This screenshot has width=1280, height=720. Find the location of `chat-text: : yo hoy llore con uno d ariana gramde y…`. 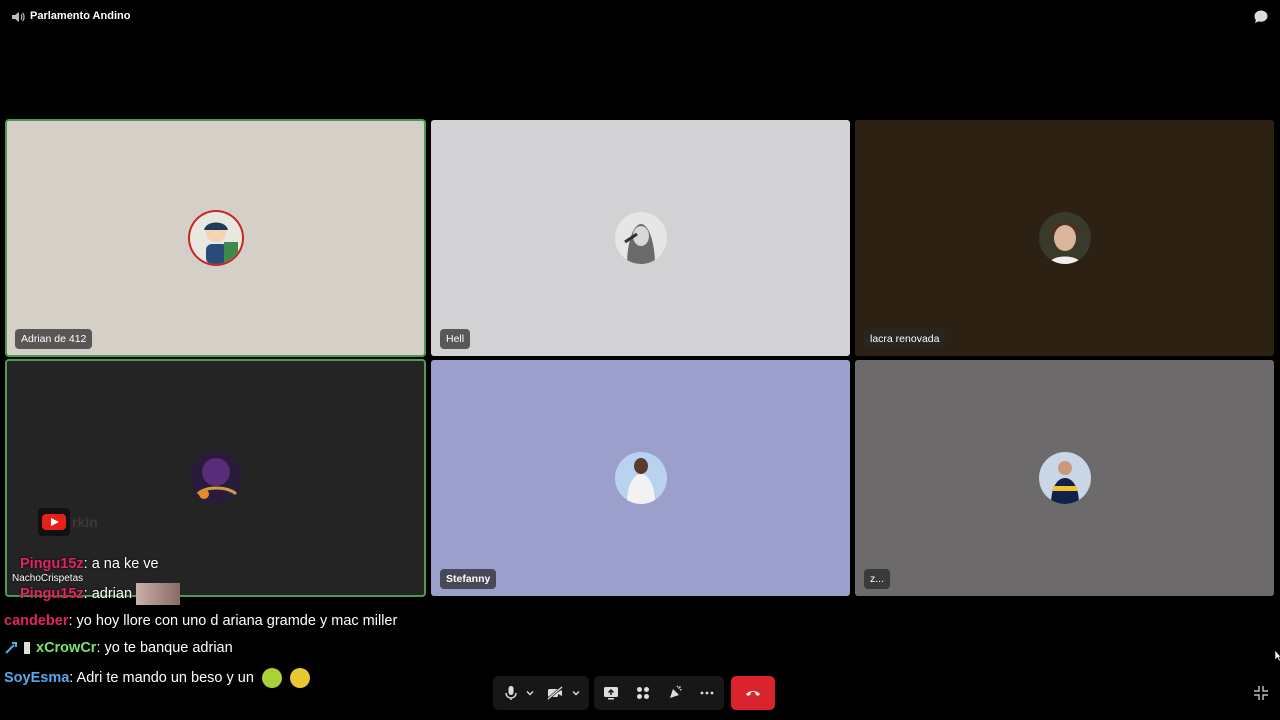

chat-text: : yo hoy llore con uno d ariana gramde y… is located at coordinates (233, 621).